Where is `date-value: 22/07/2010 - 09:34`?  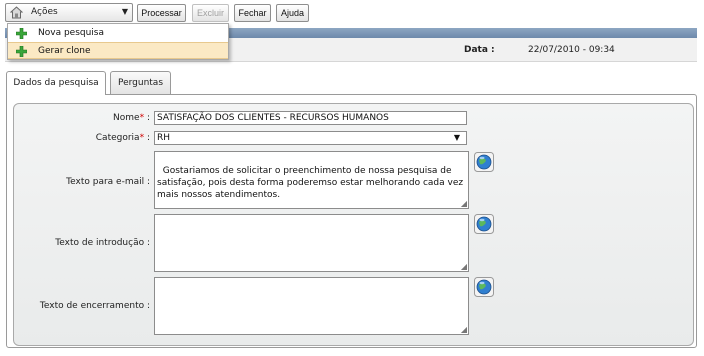
date-value: 22/07/2010 - 09:34 is located at coordinates (571, 50).